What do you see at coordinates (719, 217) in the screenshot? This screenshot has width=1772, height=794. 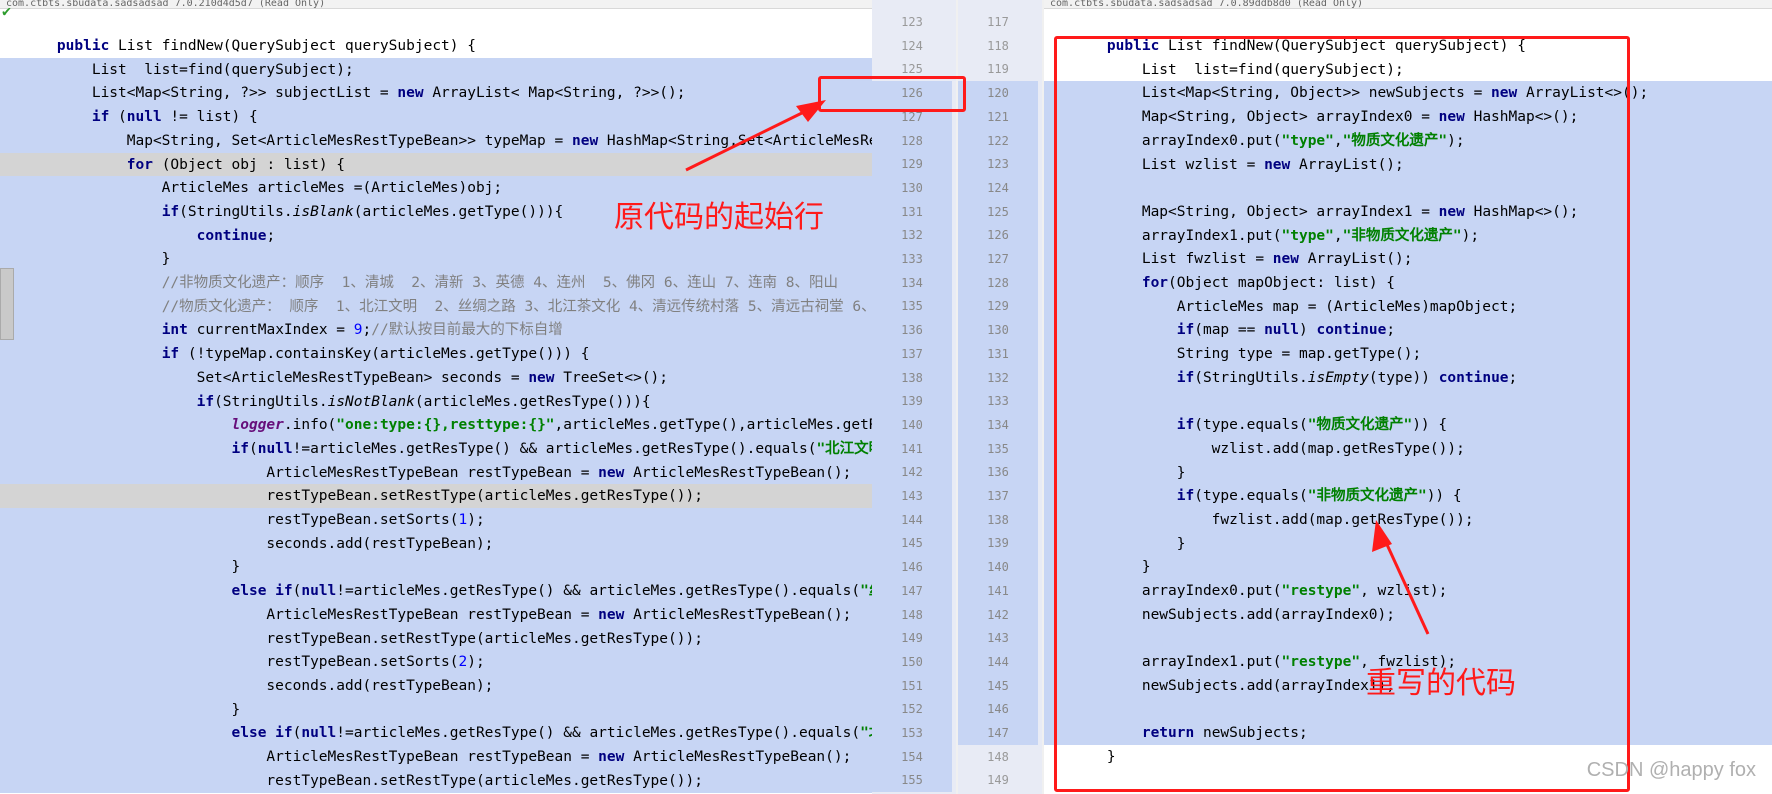 I see `annotation-original-start: 原代码的起始行` at bounding box center [719, 217].